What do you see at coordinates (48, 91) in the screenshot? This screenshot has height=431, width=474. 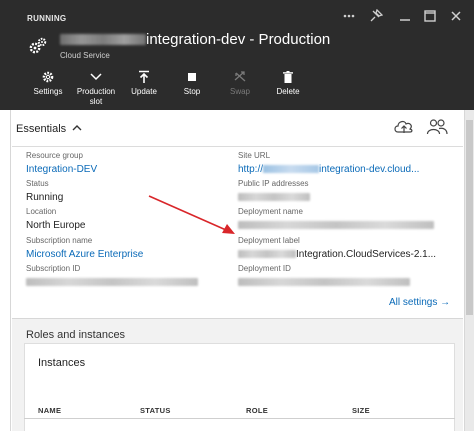 I see `settings-label: Settings` at bounding box center [48, 91].